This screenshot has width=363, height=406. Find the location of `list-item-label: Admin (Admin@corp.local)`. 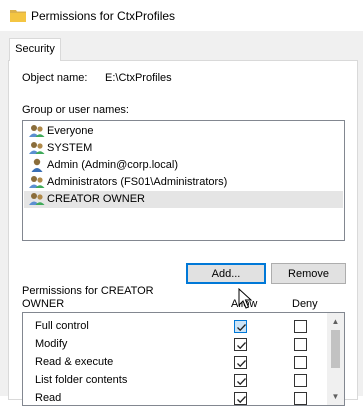

list-item-label: Admin (Admin@corp.local) is located at coordinates (112, 165).